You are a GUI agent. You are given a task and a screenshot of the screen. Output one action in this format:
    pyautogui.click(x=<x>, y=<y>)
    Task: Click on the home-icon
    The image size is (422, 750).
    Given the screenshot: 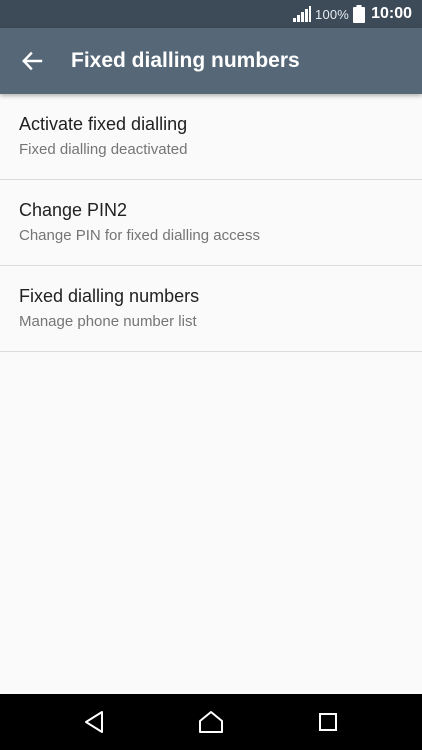 What is the action you would take?
    pyautogui.click(x=211, y=722)
    